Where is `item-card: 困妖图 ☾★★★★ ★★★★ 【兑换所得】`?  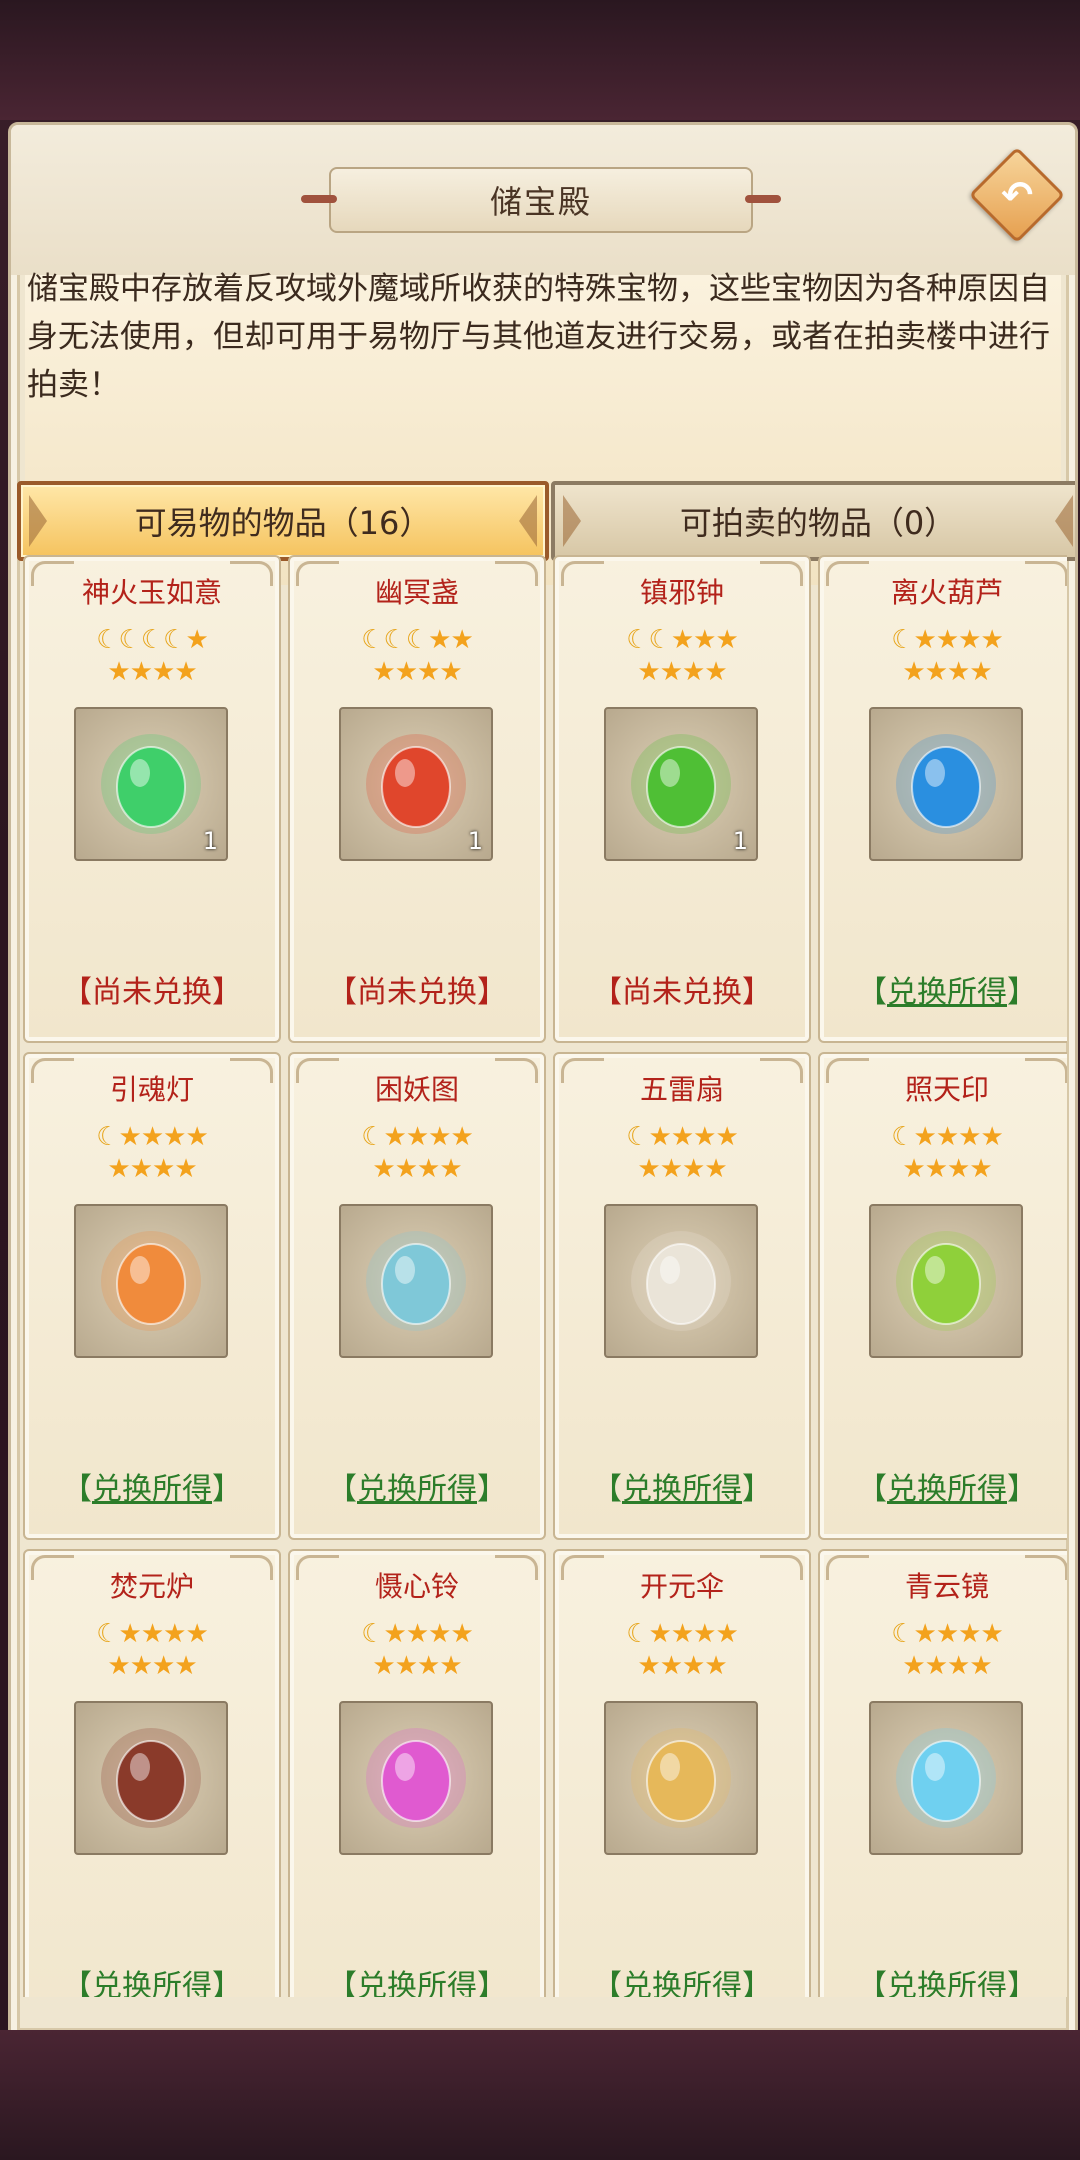
item-card: 困妖图 ☾★★★★ ★★★★ 【兑换所得】 is located at coordinates (417, 1296).